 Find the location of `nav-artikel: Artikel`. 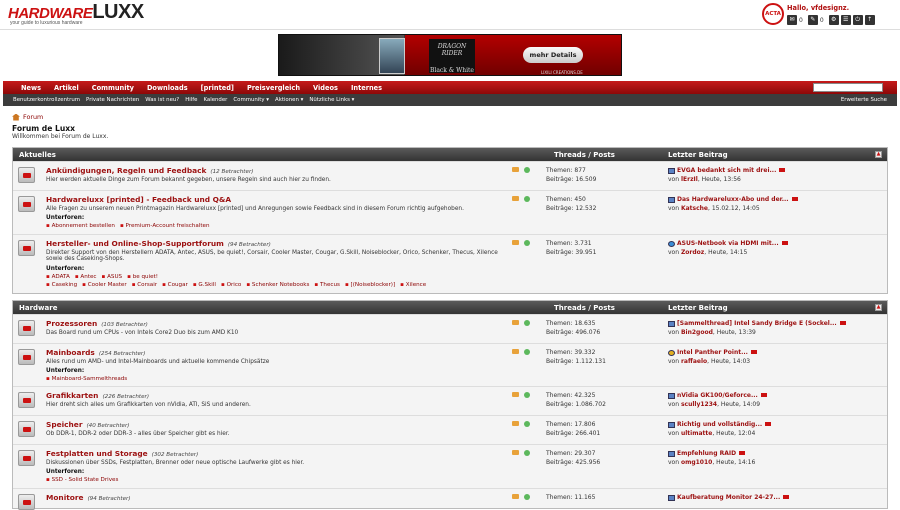

nav-artikel: Artikel is located at coordinates (66, 88).